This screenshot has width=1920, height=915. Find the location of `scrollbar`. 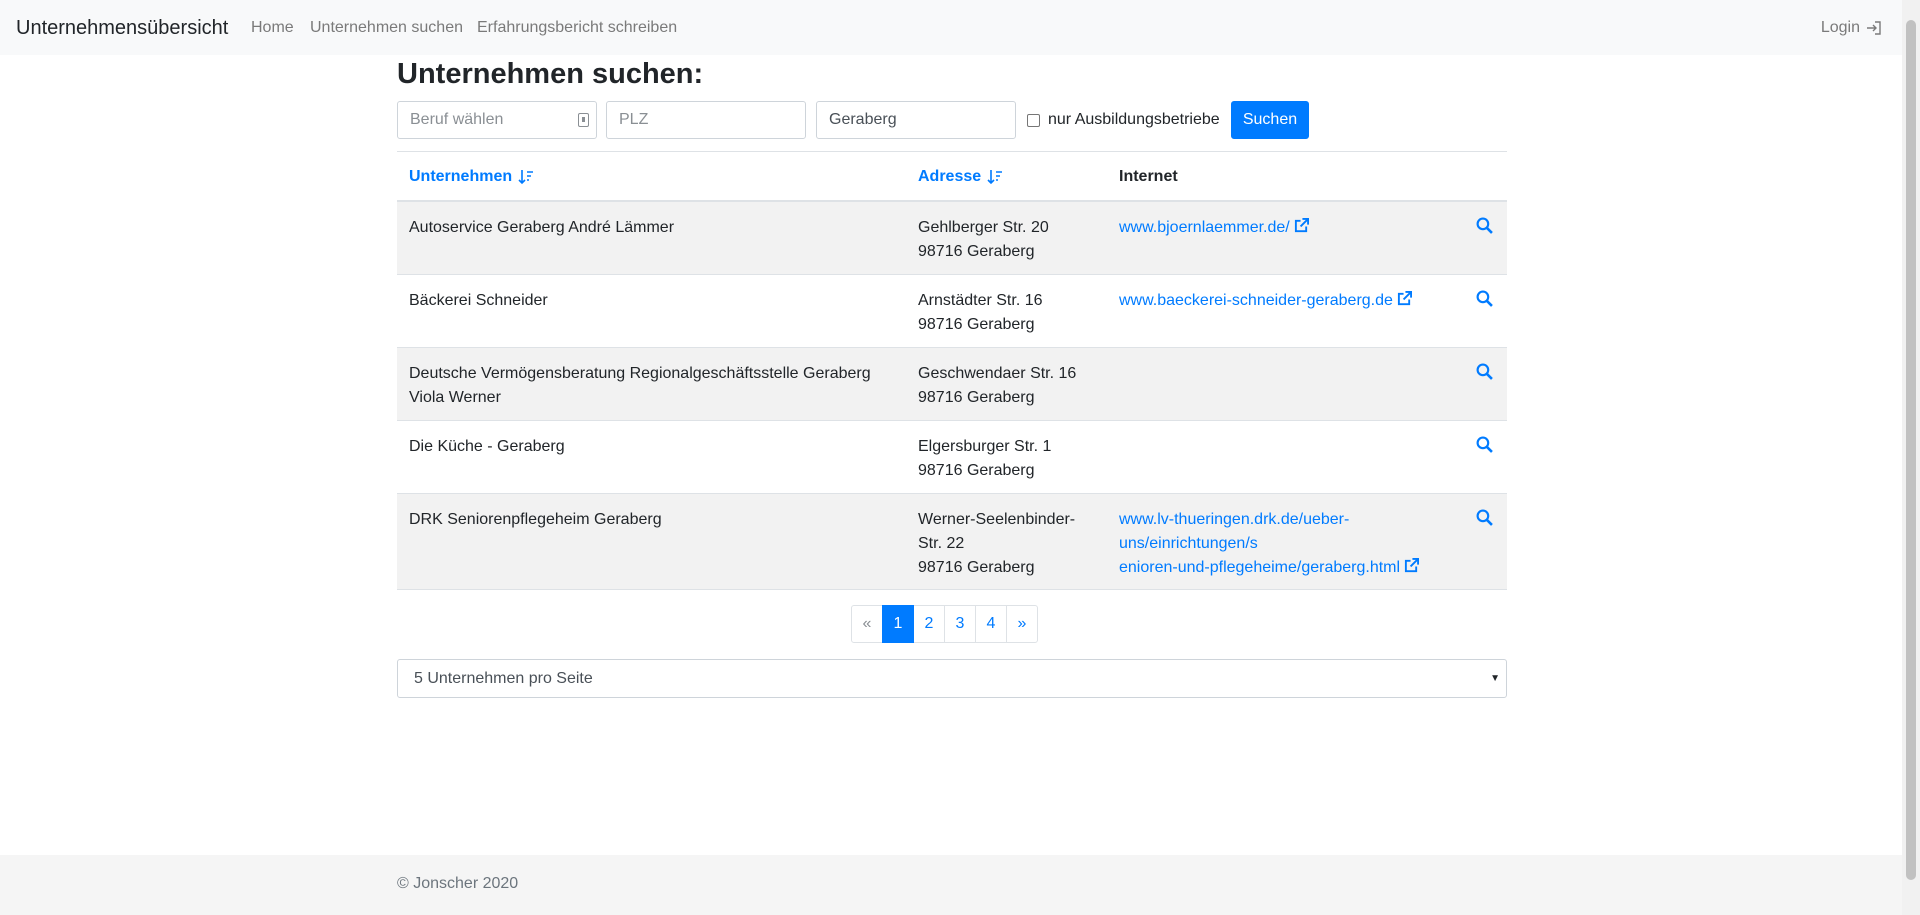

scrollbar is located at coordinates (1911, 457).